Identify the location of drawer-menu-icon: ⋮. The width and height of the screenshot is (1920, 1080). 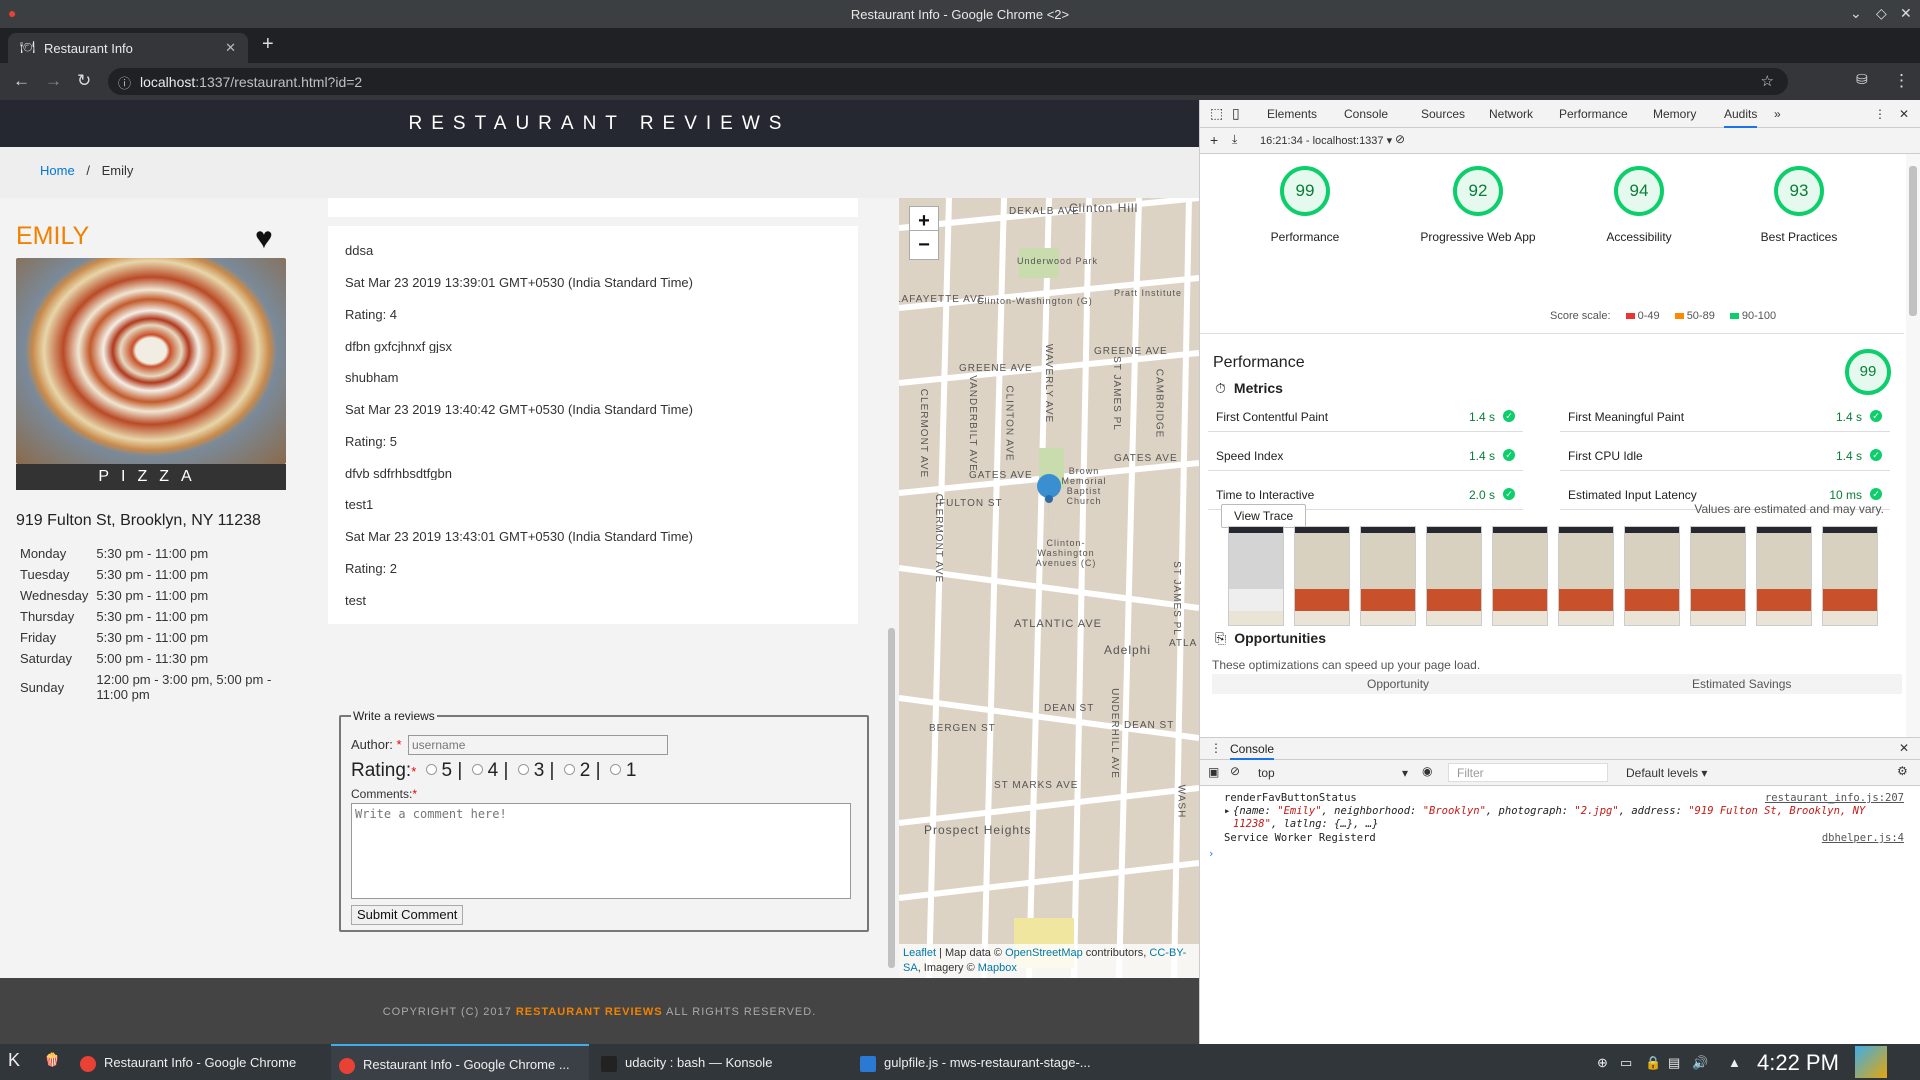
(1216, 748).